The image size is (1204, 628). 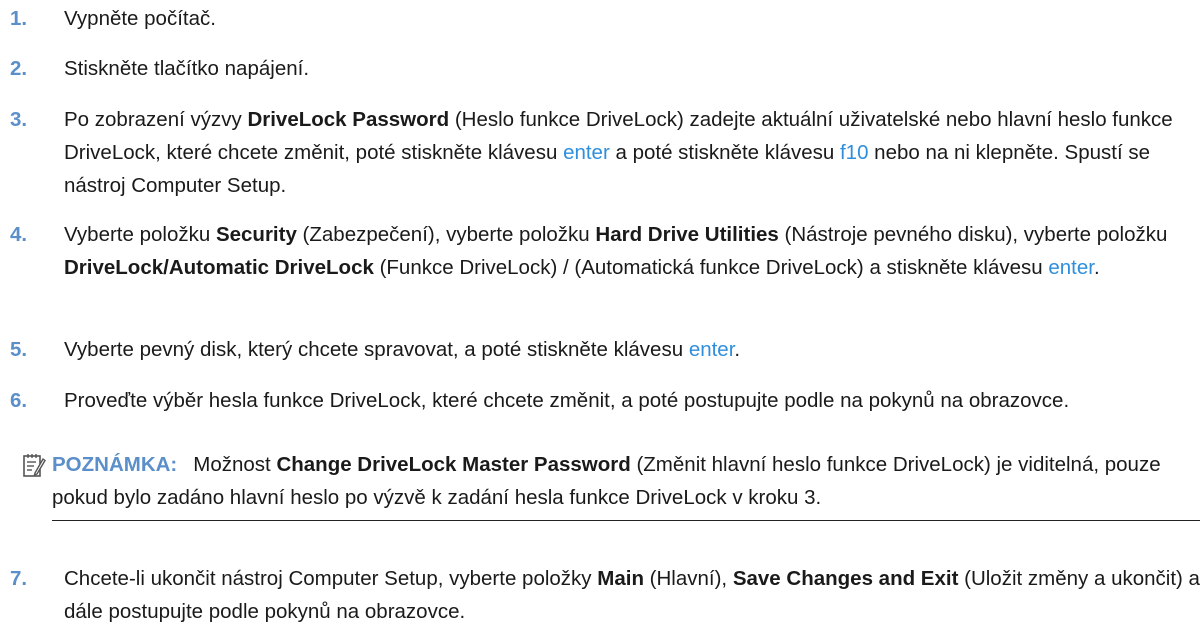 What do you see at coordinates (34, 465) in the screenshot?
I see `note-pencil-icon` at bounding box center [34, 465].